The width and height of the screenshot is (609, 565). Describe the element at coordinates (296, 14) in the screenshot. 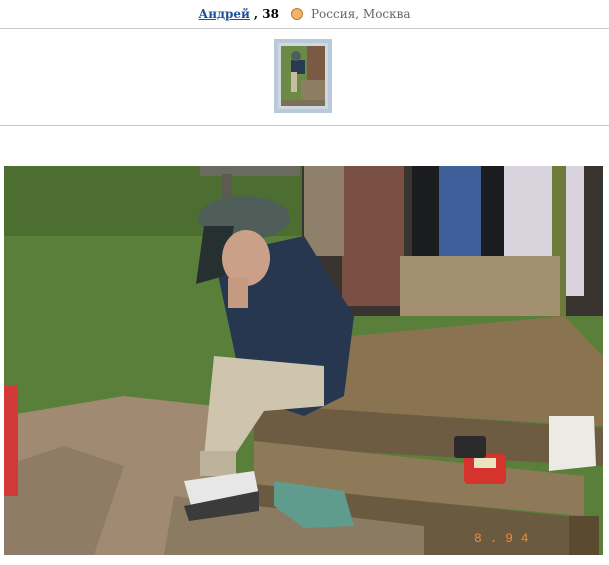

I see `zodiac-icon` at that location.